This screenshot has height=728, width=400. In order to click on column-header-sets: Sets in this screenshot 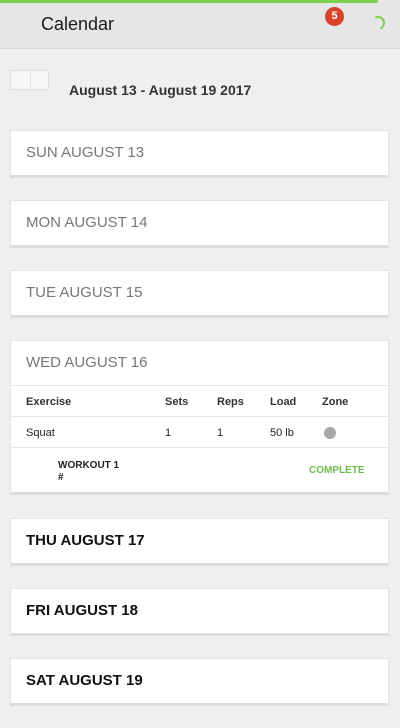, I will do `click(177, 402)`.